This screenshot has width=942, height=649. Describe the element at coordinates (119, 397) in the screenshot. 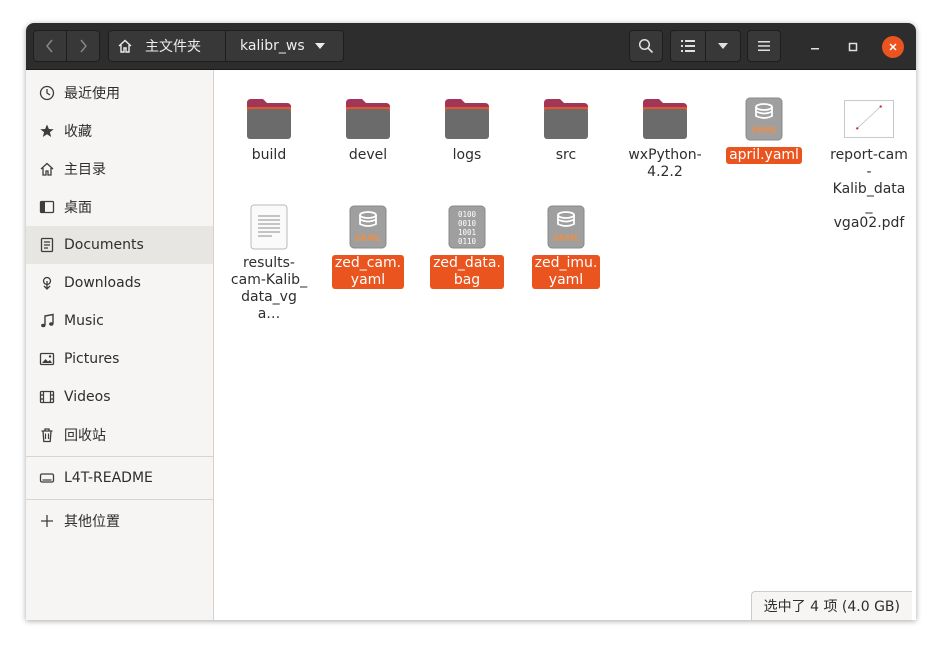

I see `sidebar-item-videos: Videos` at that location.